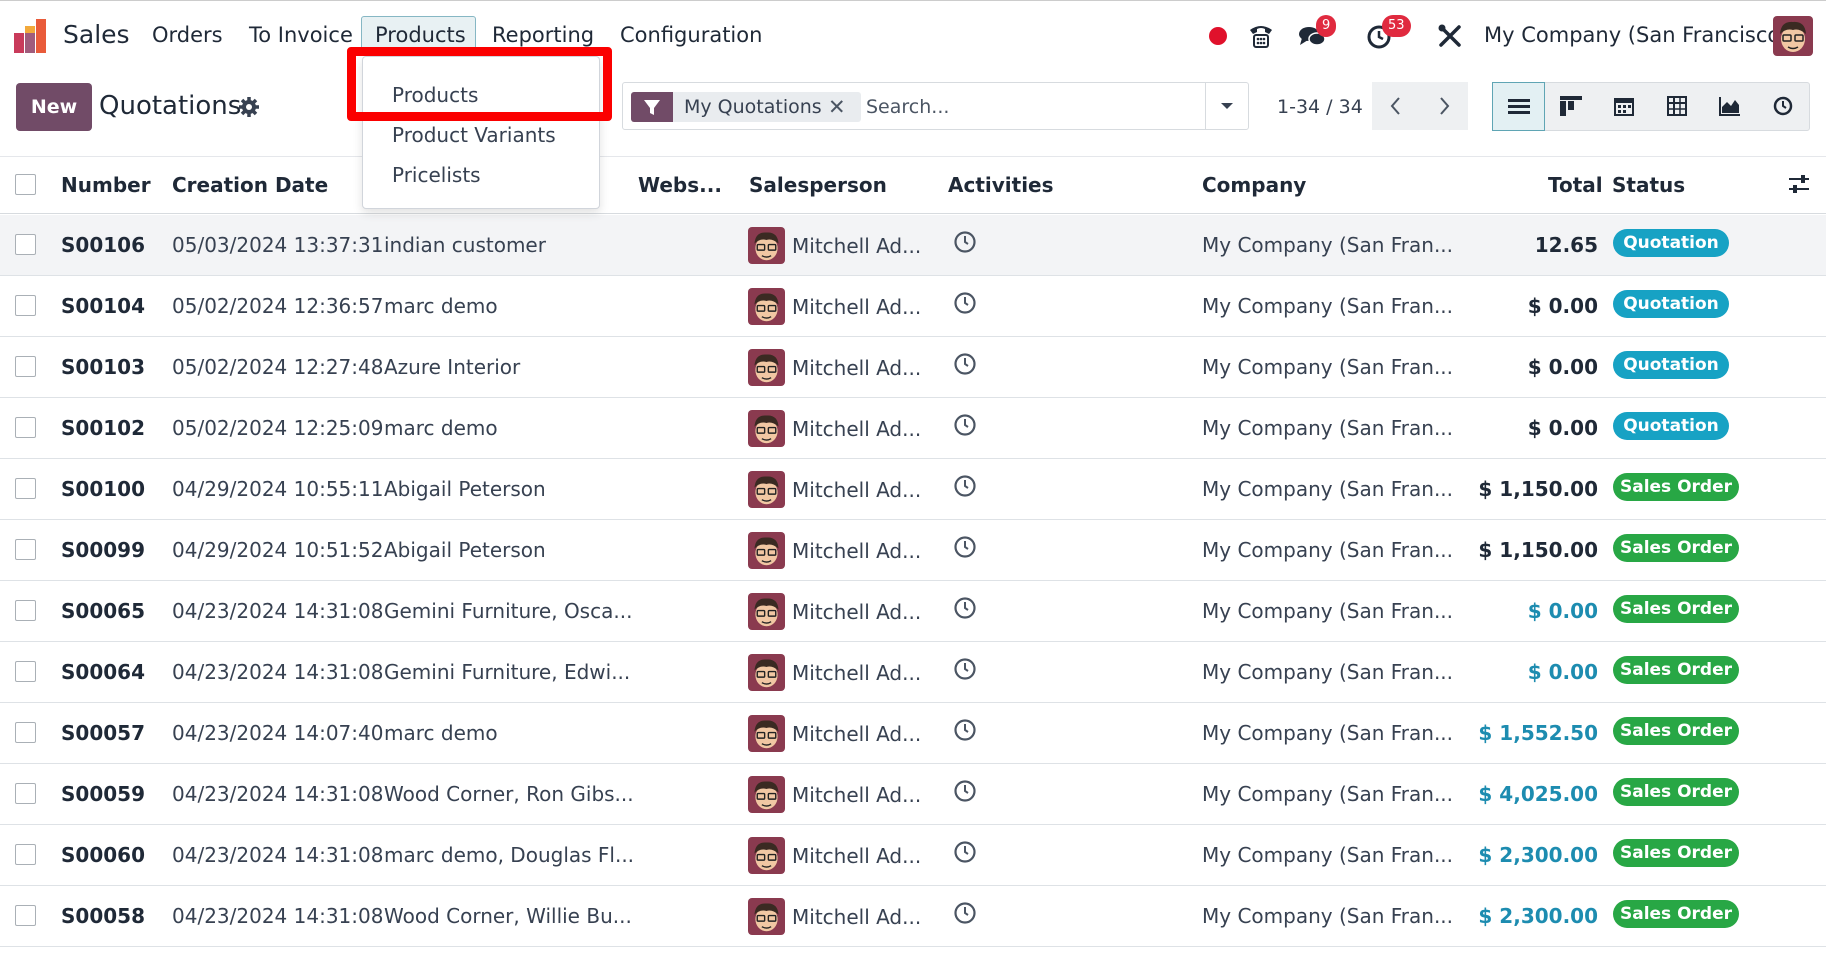 Image resolution: width=1826 pixels, height=967 pixels. Describe the element at coordinates (1261, 36) in the screenshot. I see `phone-icon` at that location.